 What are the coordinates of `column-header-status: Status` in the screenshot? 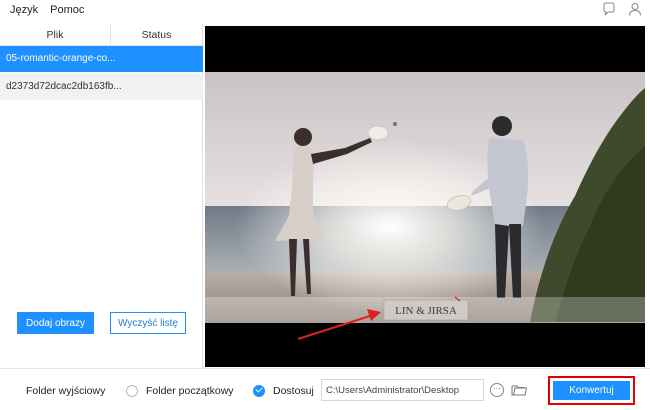 It's located at (156, 35).